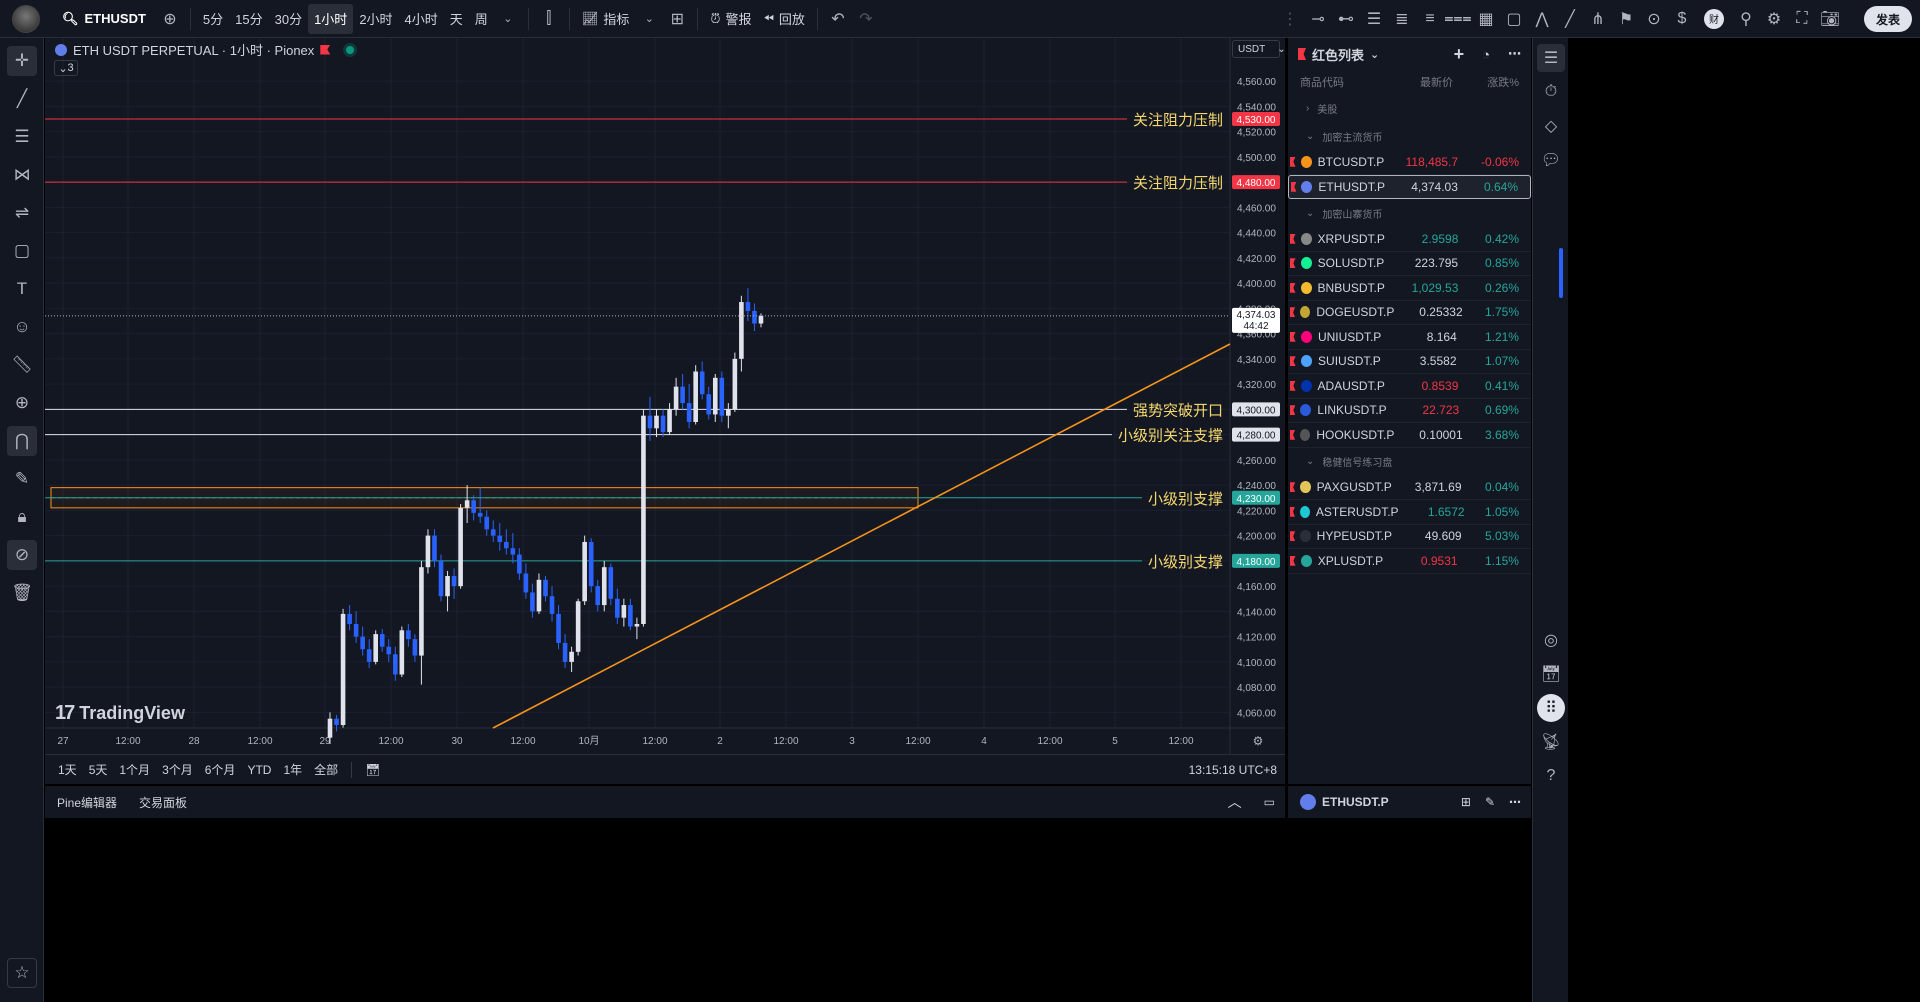 This screenshot has height=1002, width=1920. I want to click on calendar-icon: 📅︎, so click(1551, 674).